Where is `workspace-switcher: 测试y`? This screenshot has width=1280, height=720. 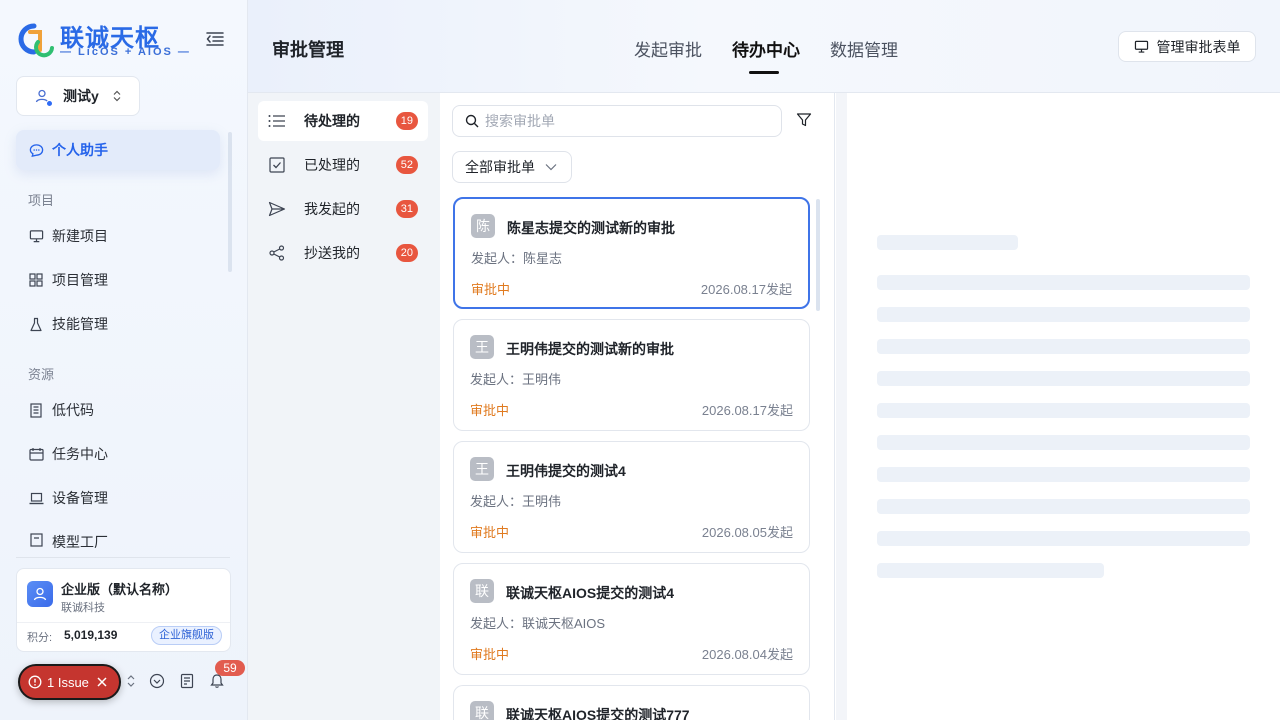
workspace-switcher: 测试y is located at coordinates (78, 96).